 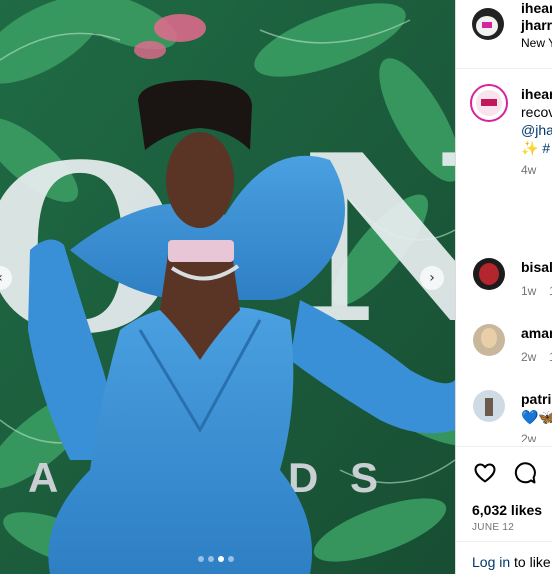 What do you see at coordinates (49, 477) in the screenshot?
I see `backdrop-letter: A` at bounding box center [49, 477].